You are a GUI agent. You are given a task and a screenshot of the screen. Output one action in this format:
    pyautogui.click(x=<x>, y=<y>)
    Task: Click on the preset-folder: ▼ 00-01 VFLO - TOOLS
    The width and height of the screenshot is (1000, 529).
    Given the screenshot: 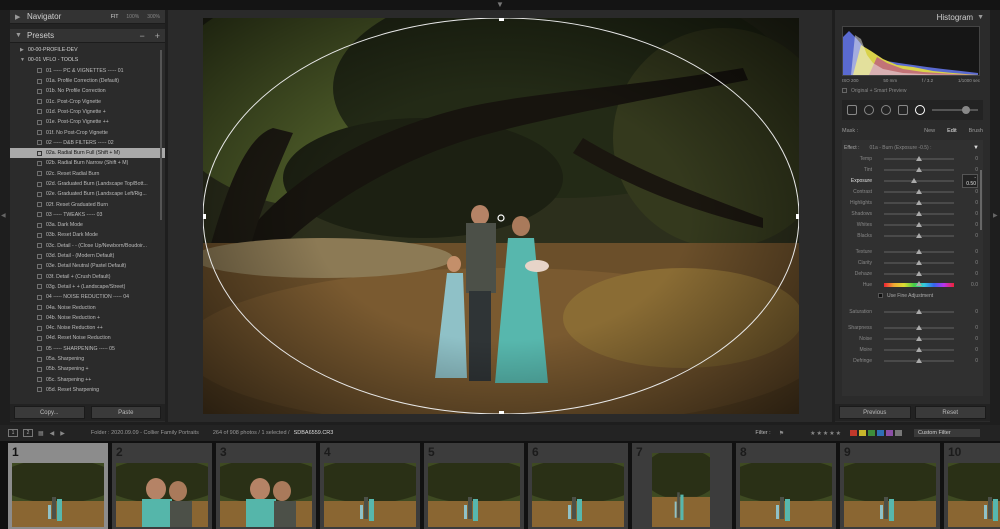 What is the action you would take?
    pyautogui.click(x=87, y=60)
    